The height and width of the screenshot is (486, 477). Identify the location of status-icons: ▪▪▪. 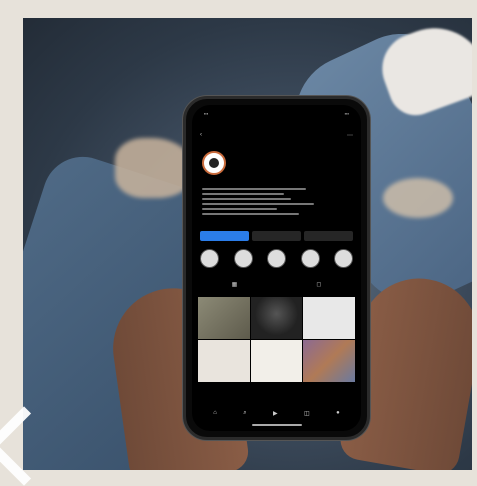
(346, 113).